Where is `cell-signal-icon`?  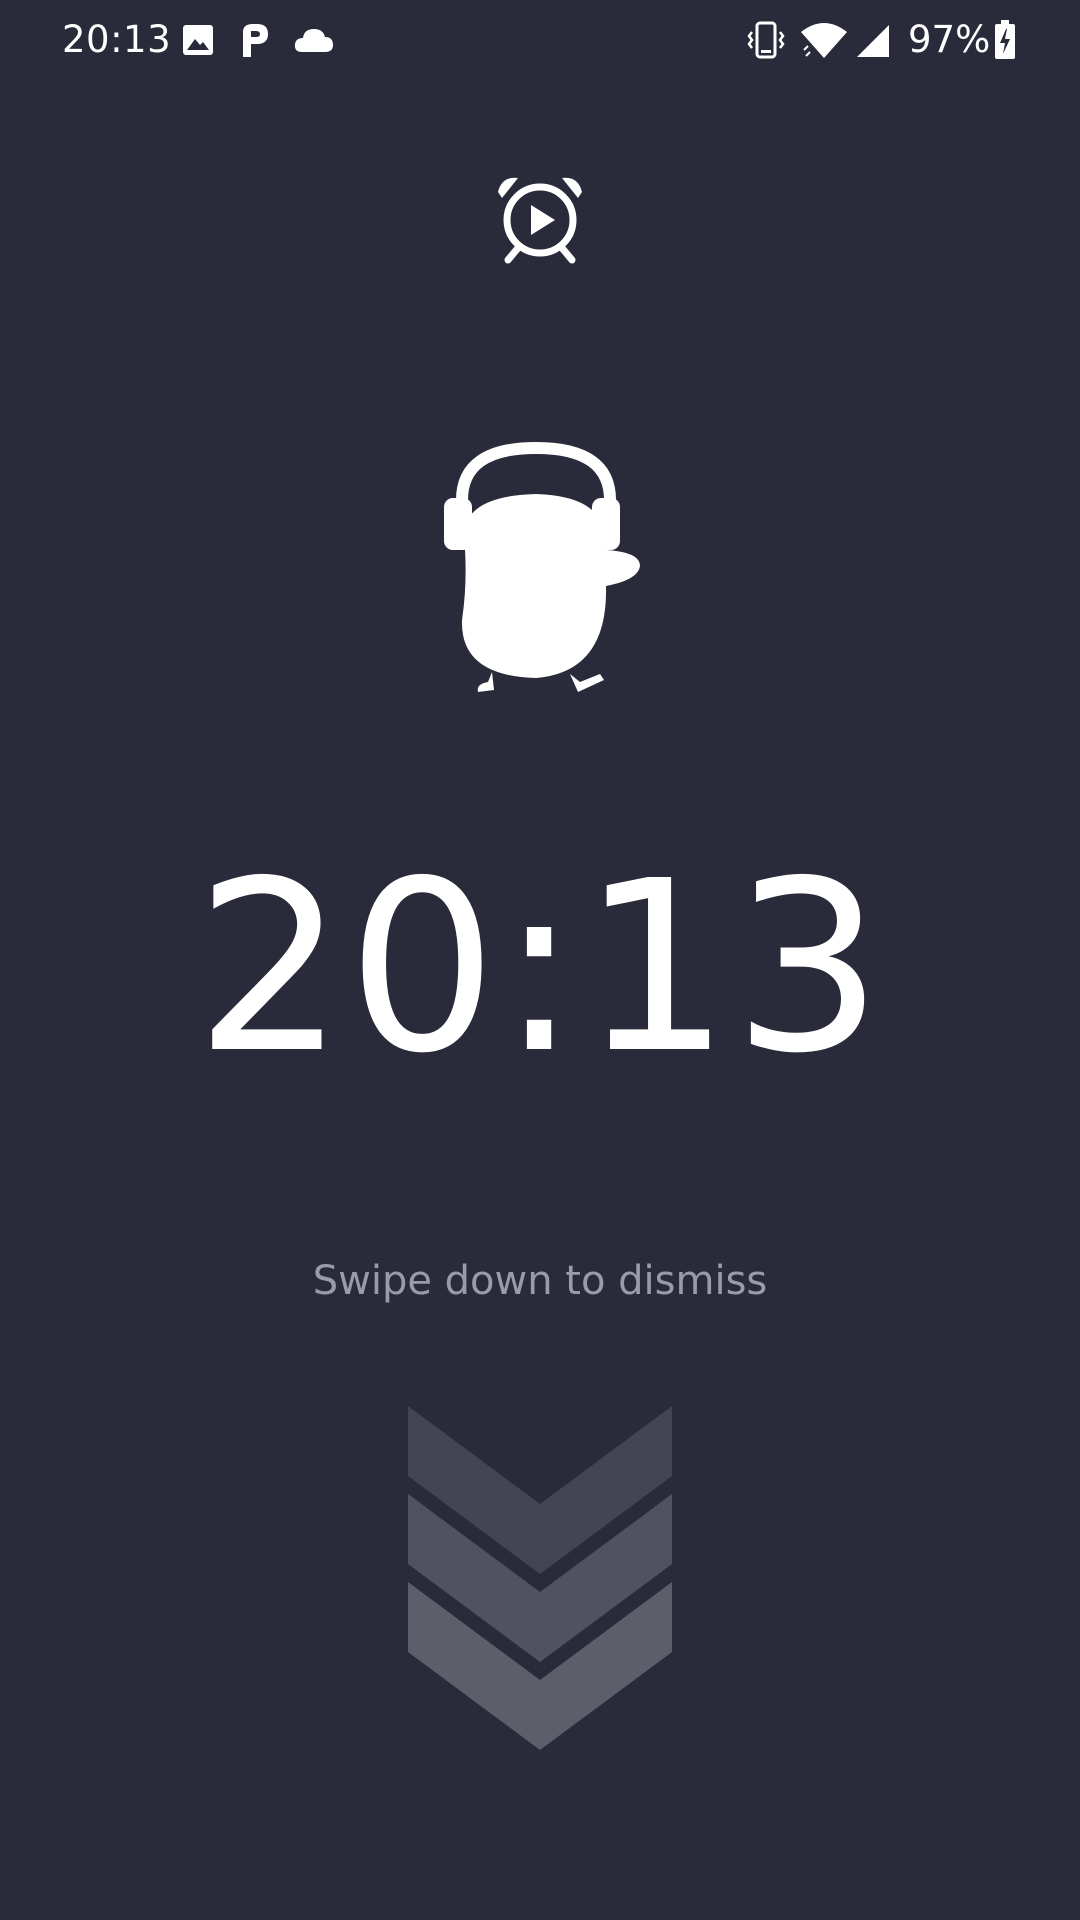 cell-signal-icon is located at coordinates (873, 41).